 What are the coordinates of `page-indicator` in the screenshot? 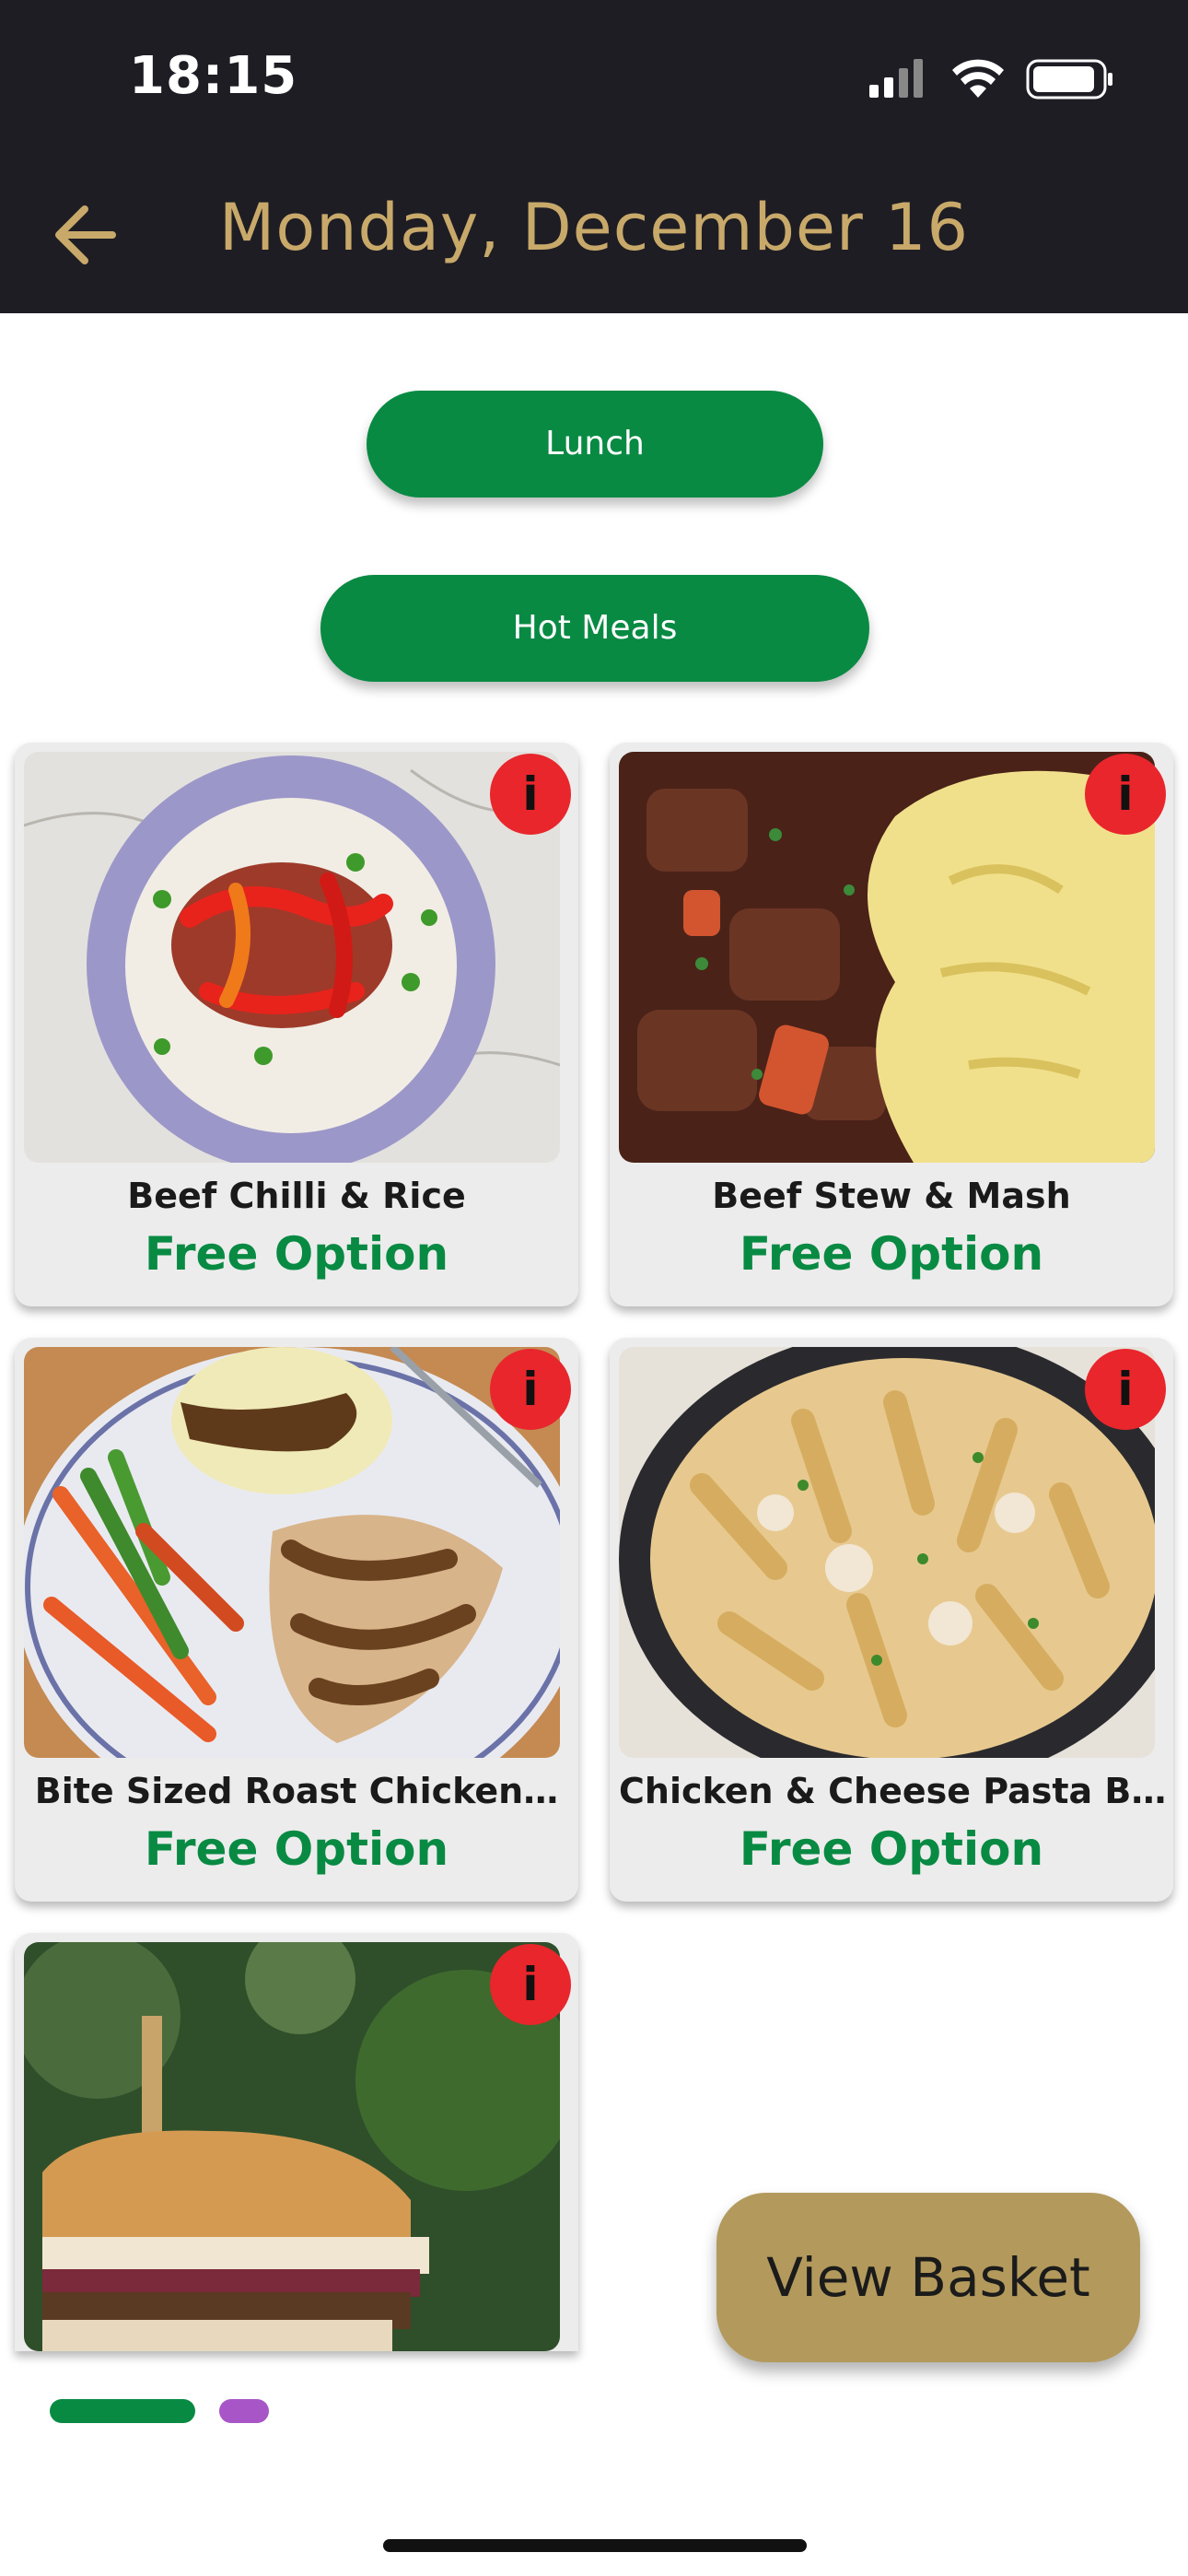 It's located at (244, 2411).